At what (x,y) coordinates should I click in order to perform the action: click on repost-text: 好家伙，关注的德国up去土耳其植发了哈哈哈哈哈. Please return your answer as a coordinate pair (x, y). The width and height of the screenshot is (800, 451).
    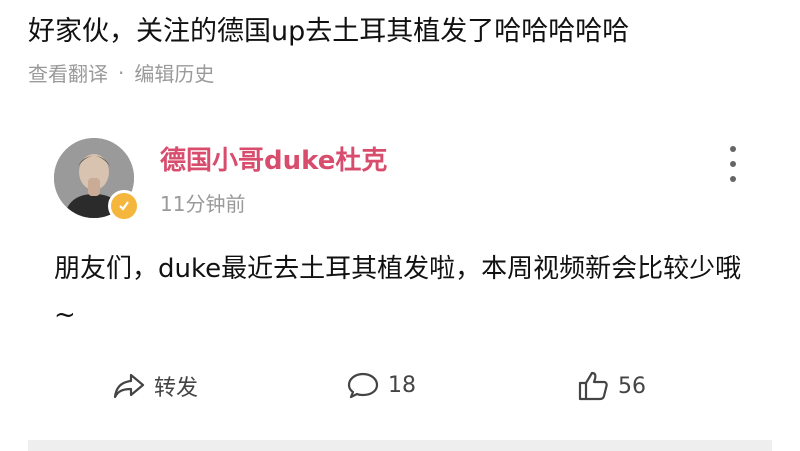
    Looking at the image, I should click on (329, 31).